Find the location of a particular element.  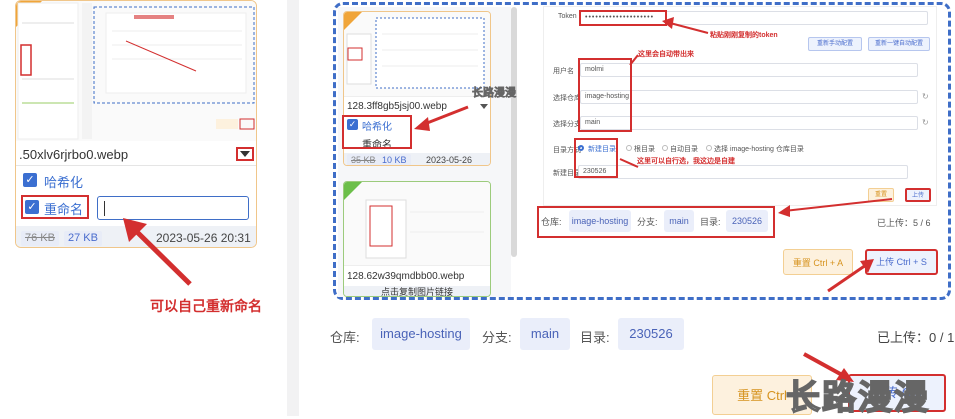

old-size-badge: 76 KB is located at coordinates (40, 238).